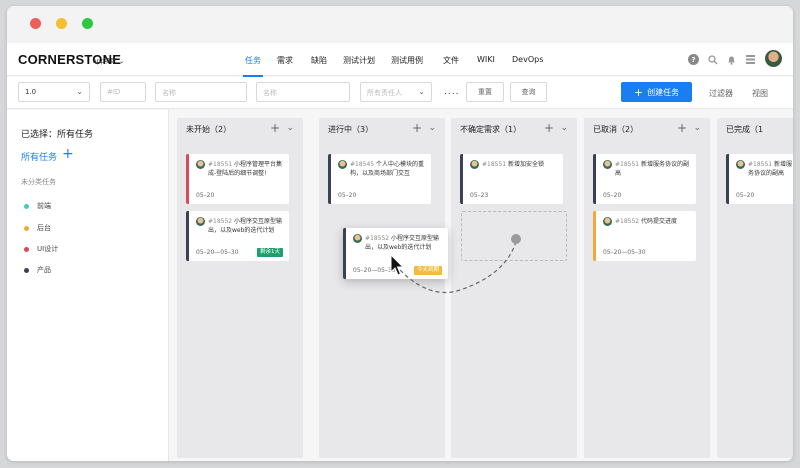 Image resolution: width=800 pixels, height=468 pixels. Describe the element at coordinates (285, 60) in the screenshot. I see `nav-requirements: 需求` at that location.